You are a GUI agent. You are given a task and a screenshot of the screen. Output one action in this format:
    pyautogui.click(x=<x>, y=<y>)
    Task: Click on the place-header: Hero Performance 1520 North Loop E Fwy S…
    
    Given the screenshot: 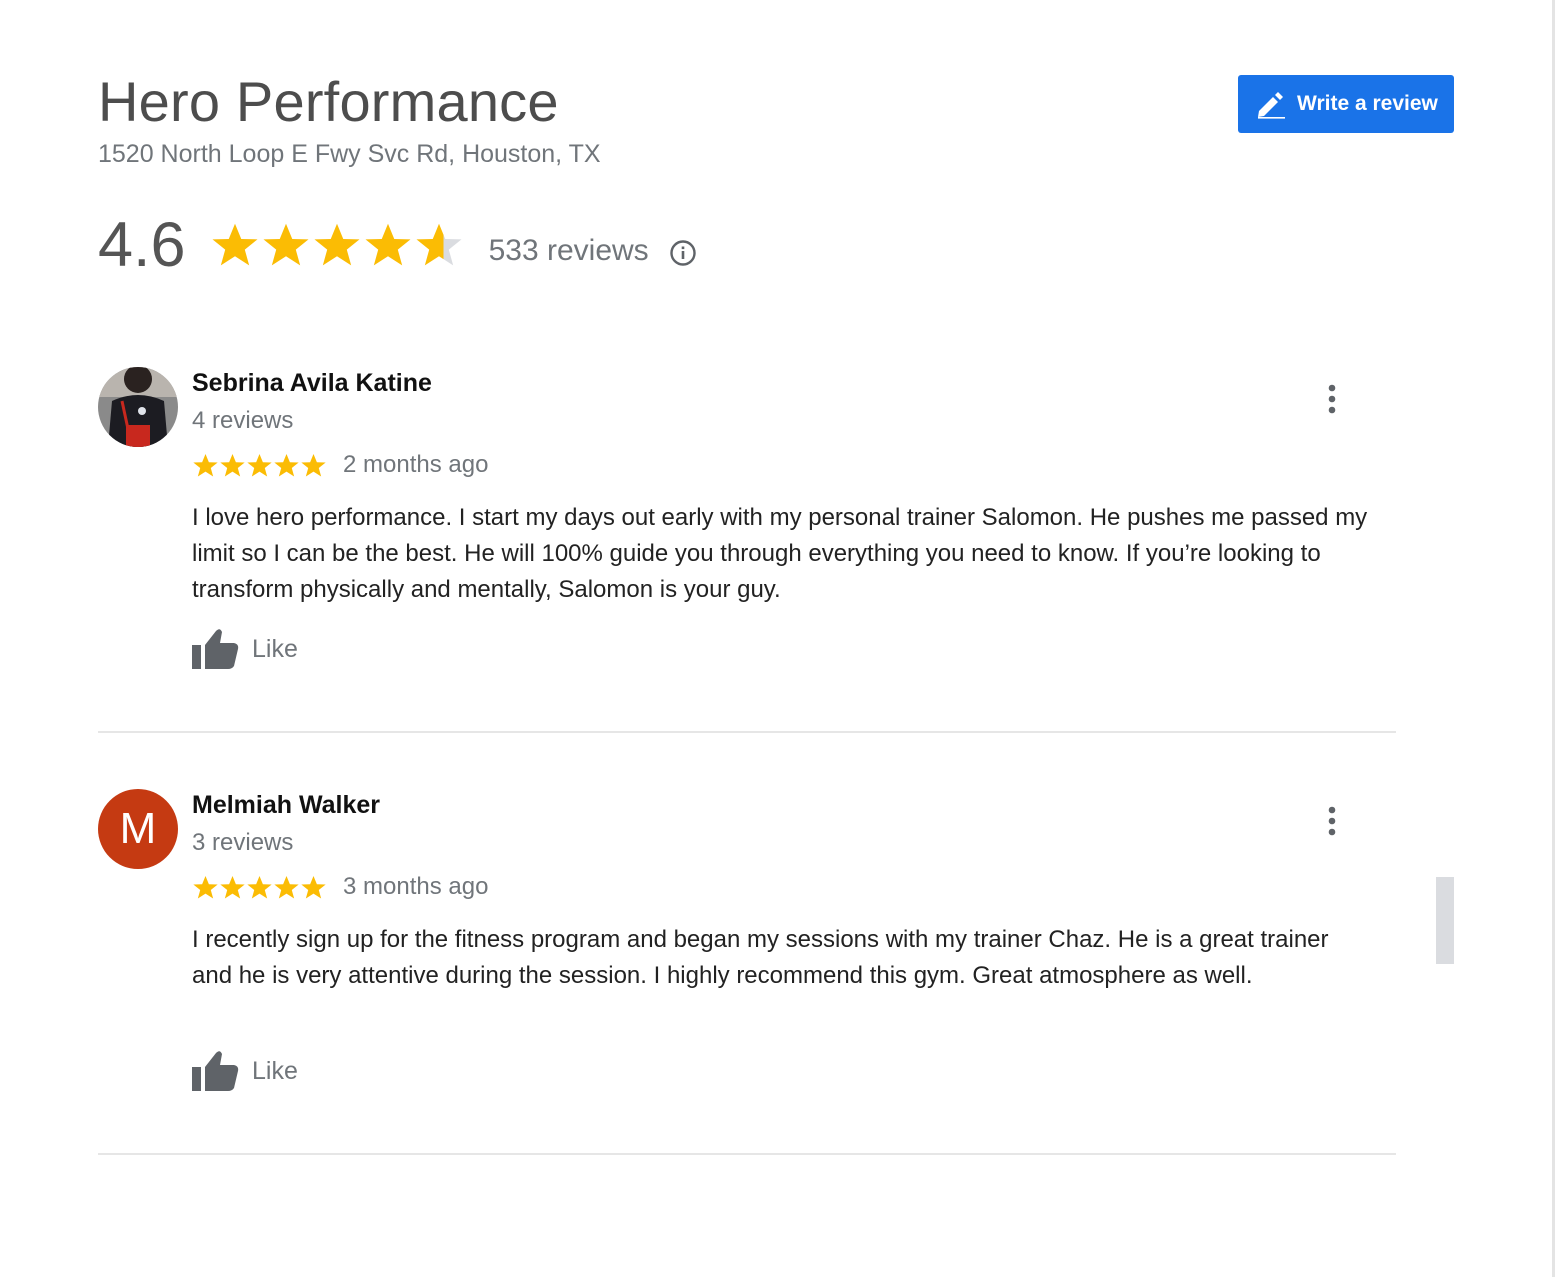 What is the action you would take?
    pyautogui.click(x=349, y=120)
    